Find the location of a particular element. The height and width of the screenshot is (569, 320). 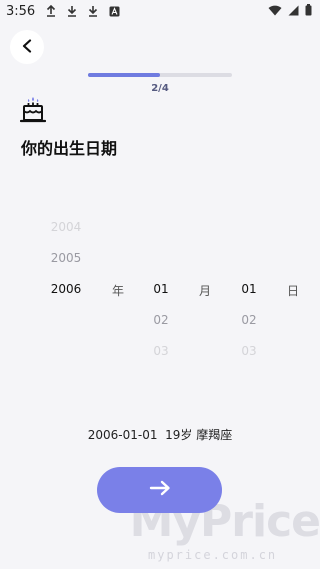

month-unit-label: 月 is located at coordinates (204, 291).